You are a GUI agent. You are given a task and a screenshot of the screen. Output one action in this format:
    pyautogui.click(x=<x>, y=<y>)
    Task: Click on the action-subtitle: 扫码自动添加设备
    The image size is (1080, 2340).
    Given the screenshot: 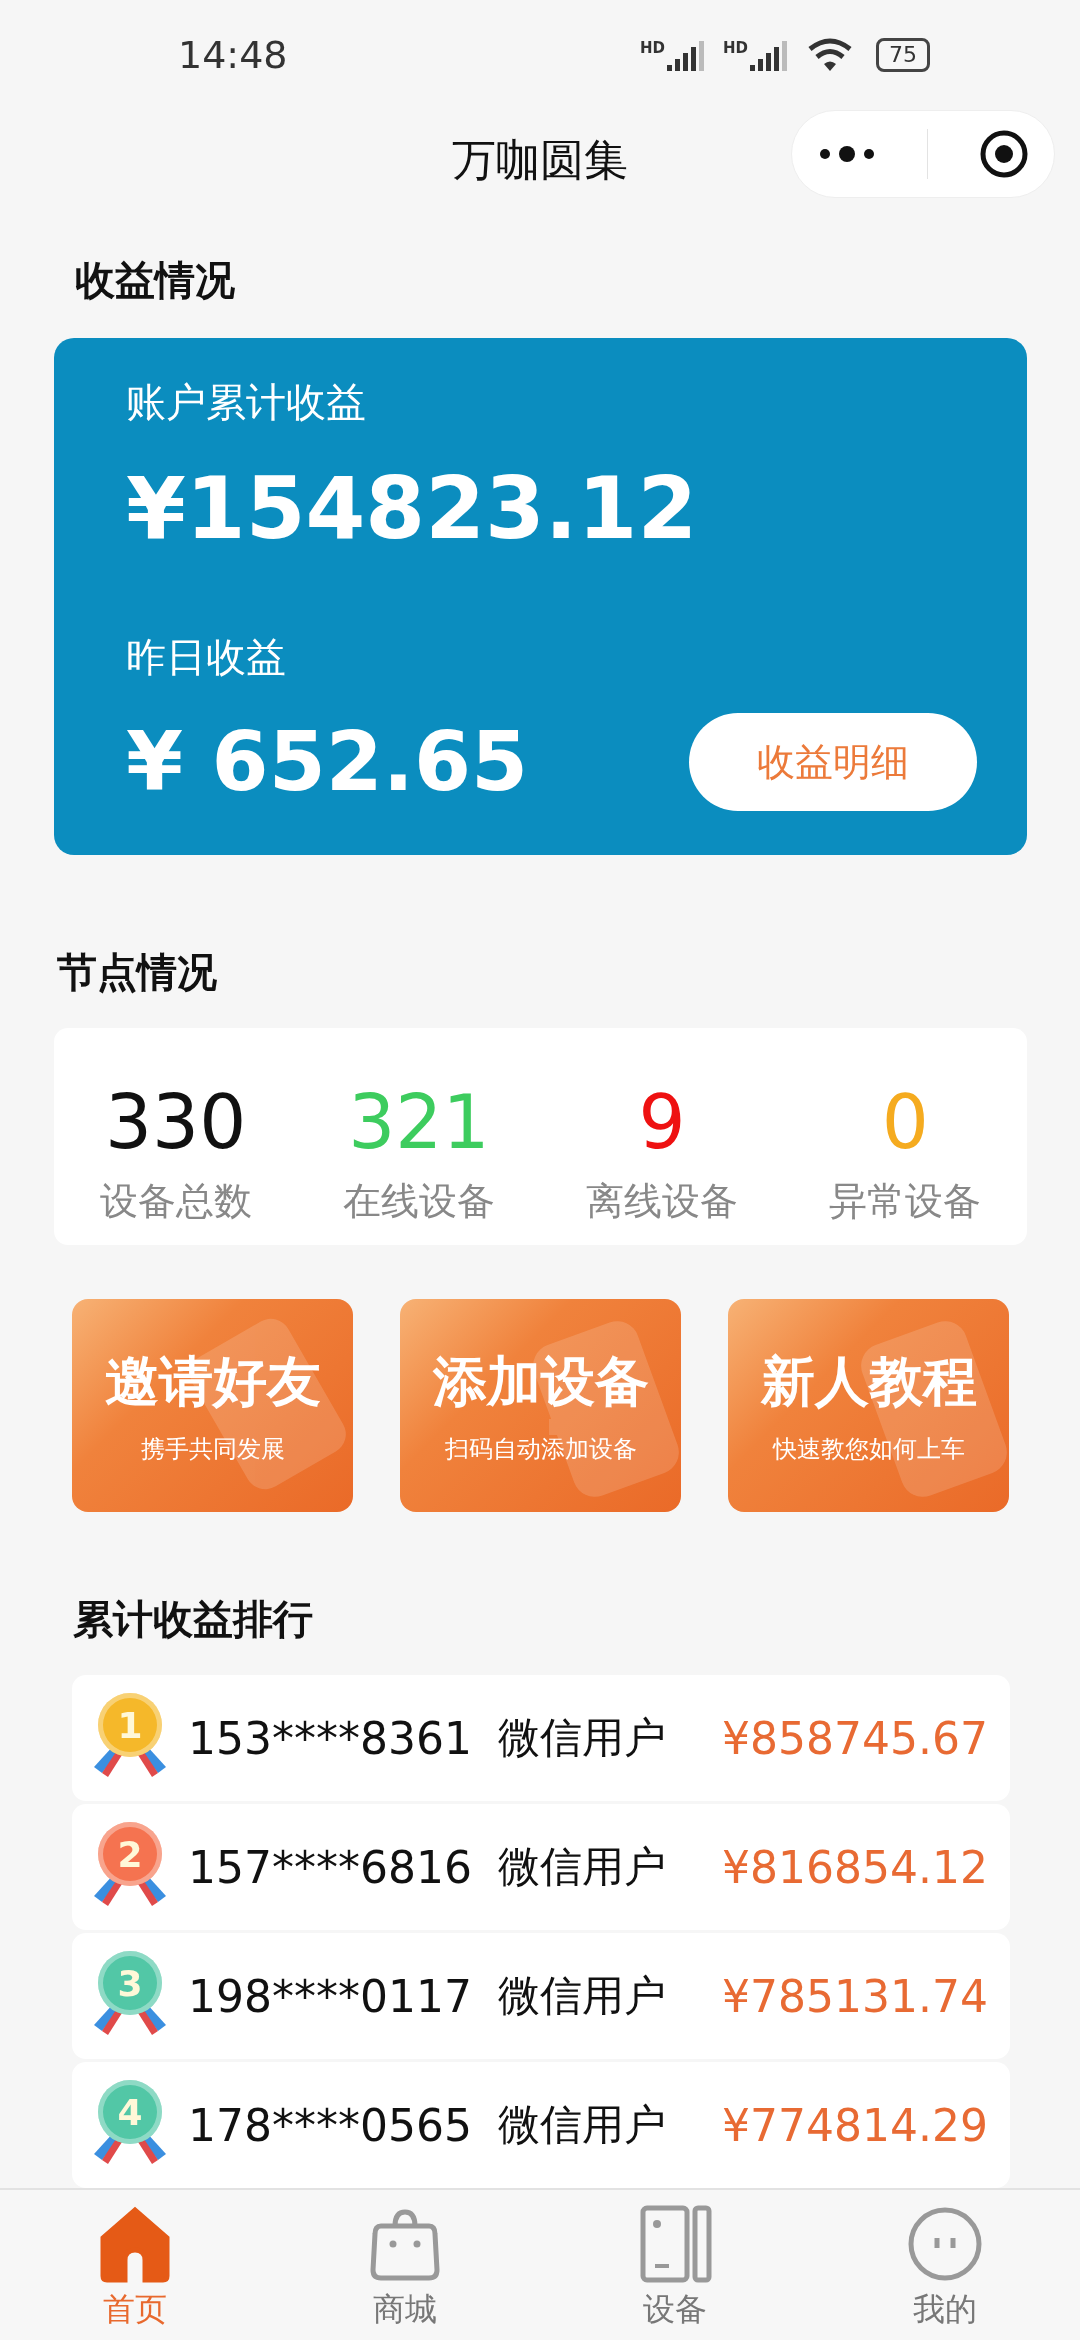 What is the action you would take?
    pyautogui.click(x=540, y=1449)
    